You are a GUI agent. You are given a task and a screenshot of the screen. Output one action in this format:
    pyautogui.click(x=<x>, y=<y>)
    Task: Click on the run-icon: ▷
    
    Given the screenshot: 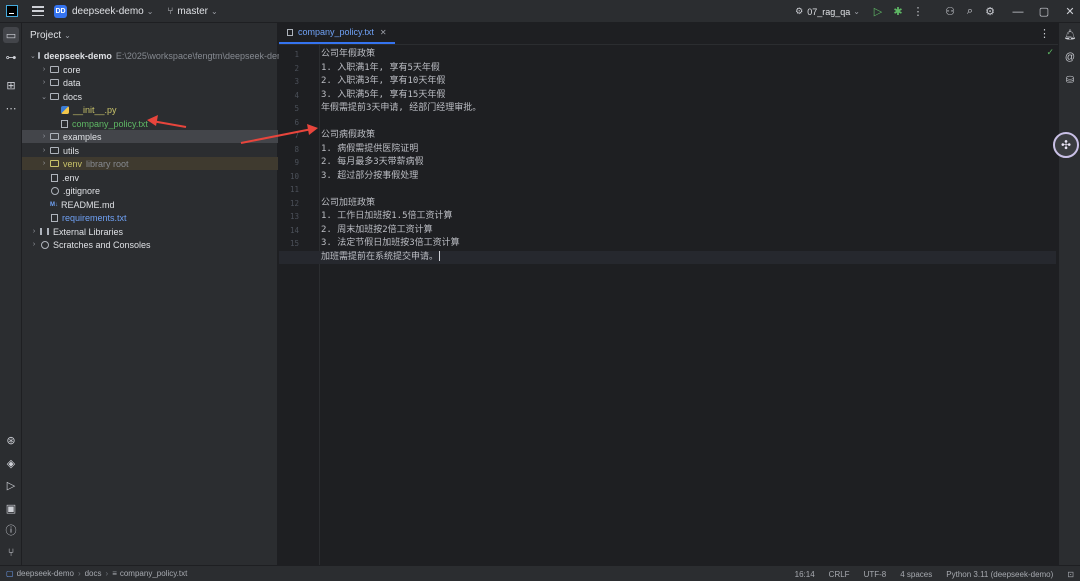 What is the action you would take?
    pyautogui.click(x=11, y=485)
    